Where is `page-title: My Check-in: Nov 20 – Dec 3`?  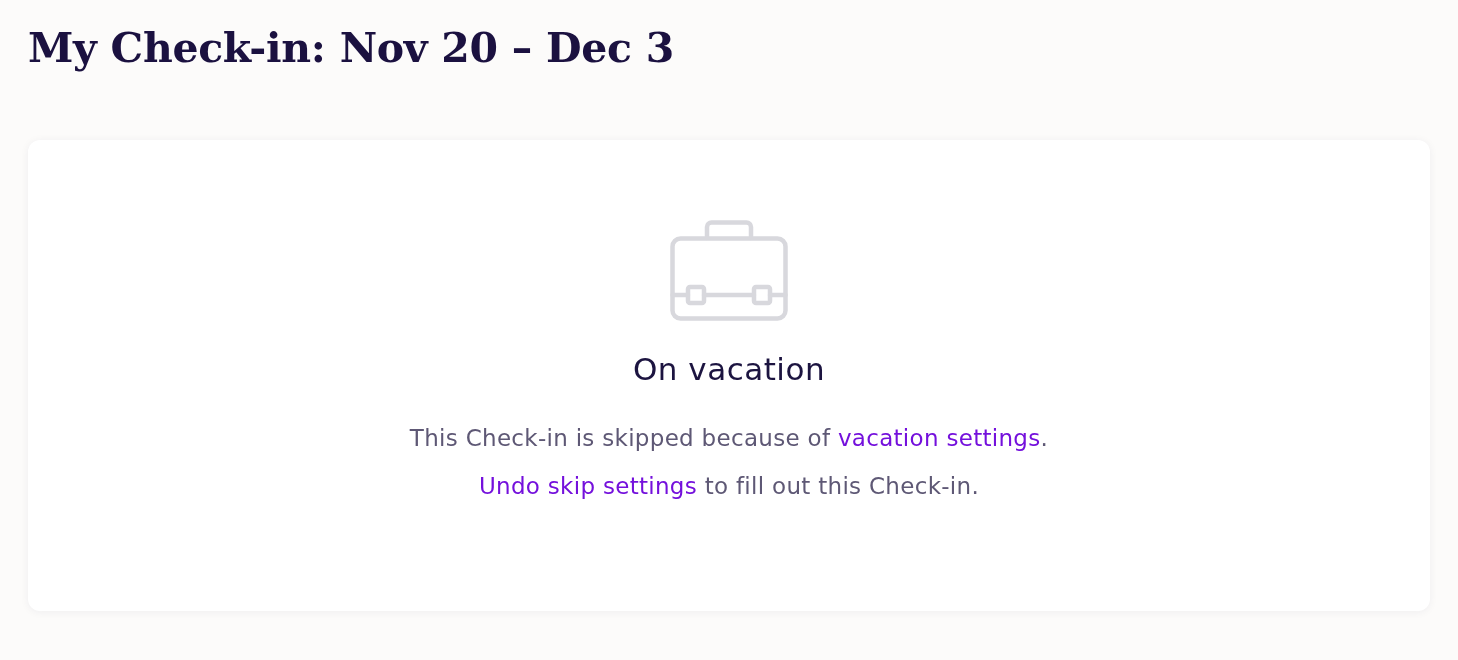
page-title: My Check-in: Nov 20 – Dec 3 is located at coordinates (351, 48).